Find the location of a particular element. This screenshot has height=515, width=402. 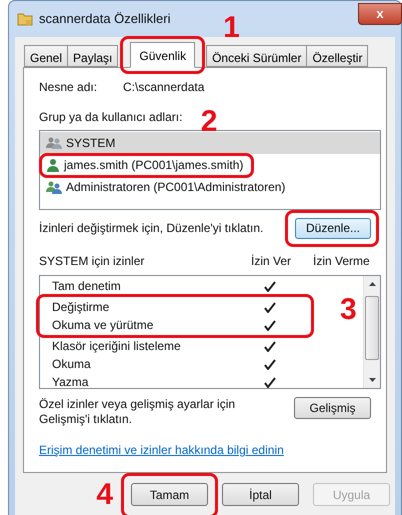

user-icon is located at coordinates (53, 165).